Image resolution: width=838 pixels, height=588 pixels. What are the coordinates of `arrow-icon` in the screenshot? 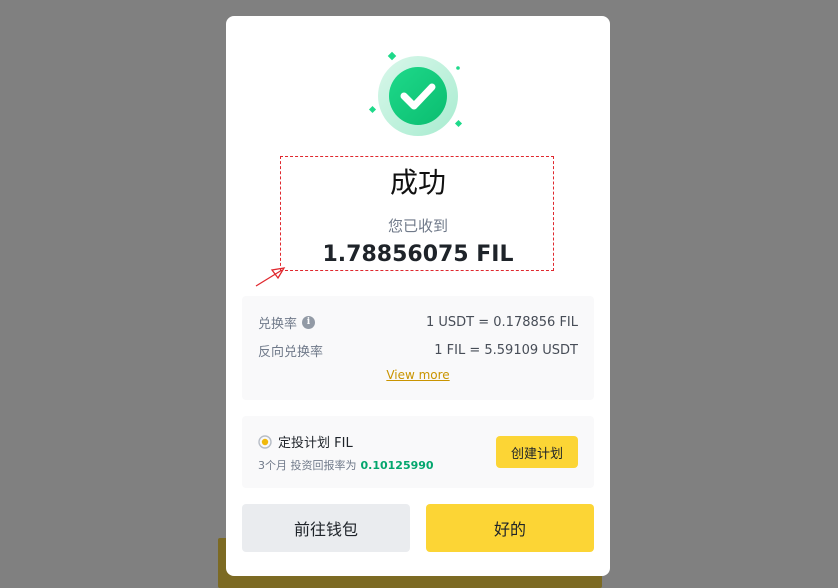 It's located at (270, 277).